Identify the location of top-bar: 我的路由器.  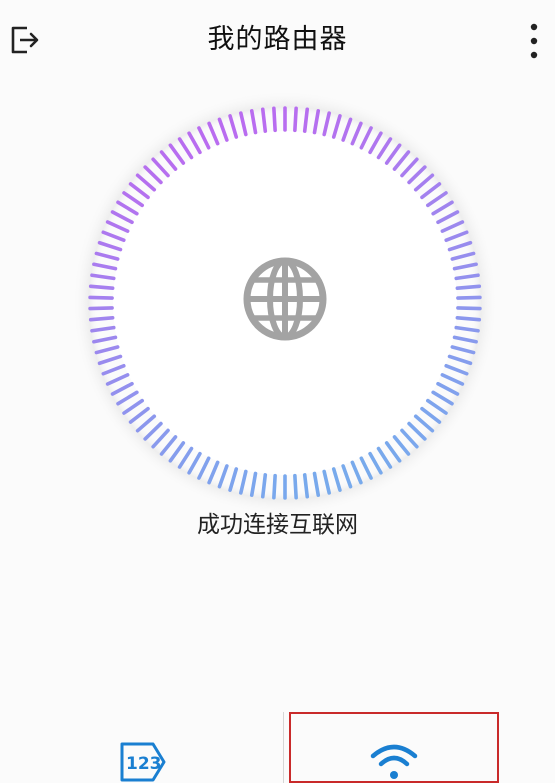
(277, 42).